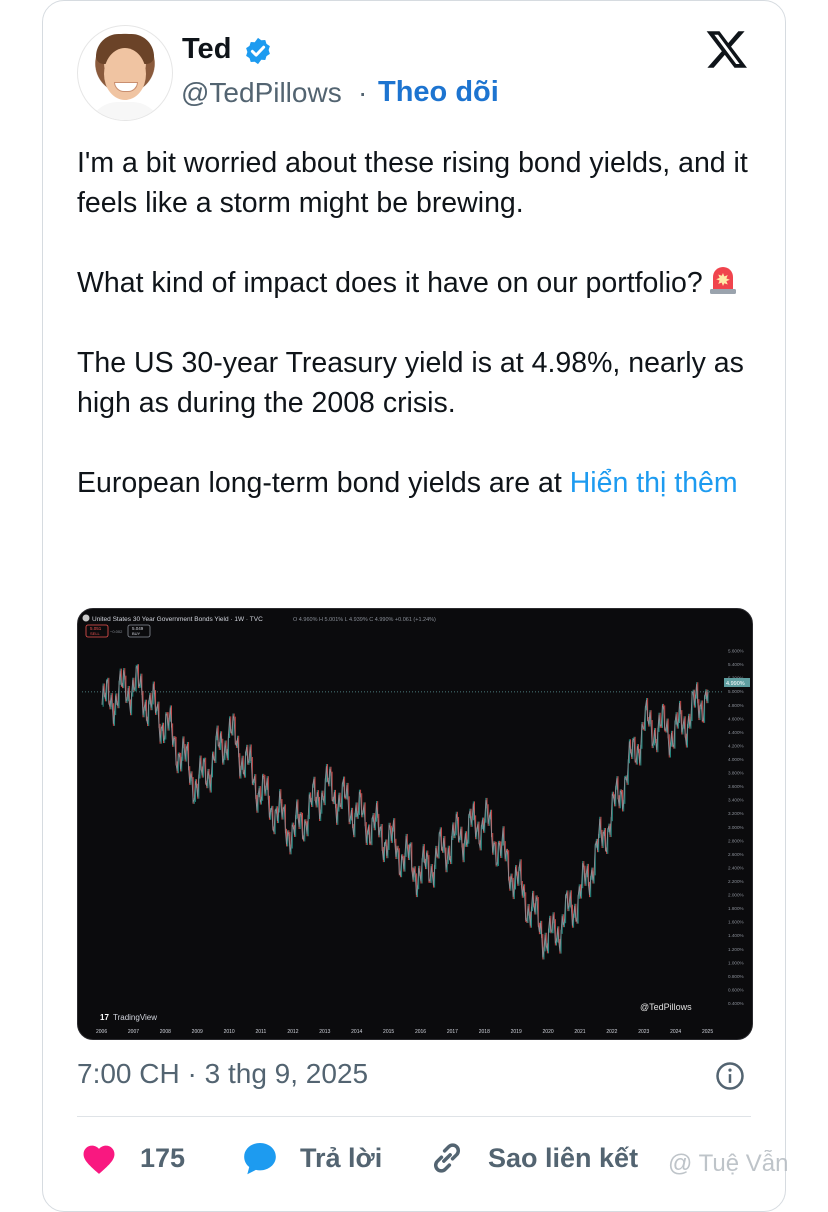 Image resolution: width=828 pixels, height=1212 pixels. Describe the element at coordinates (735, 684) in the screenshot. I see `current-price-label: 4.990%` at that location.